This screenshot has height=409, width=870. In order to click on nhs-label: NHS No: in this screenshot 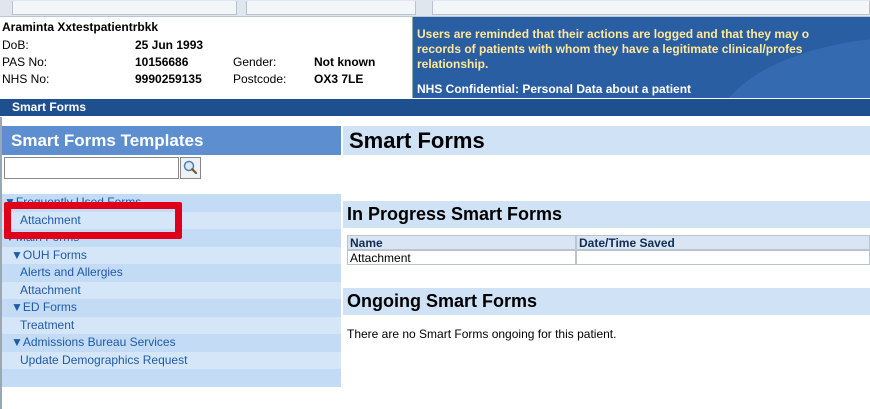, I will do `click(26, 79)`.